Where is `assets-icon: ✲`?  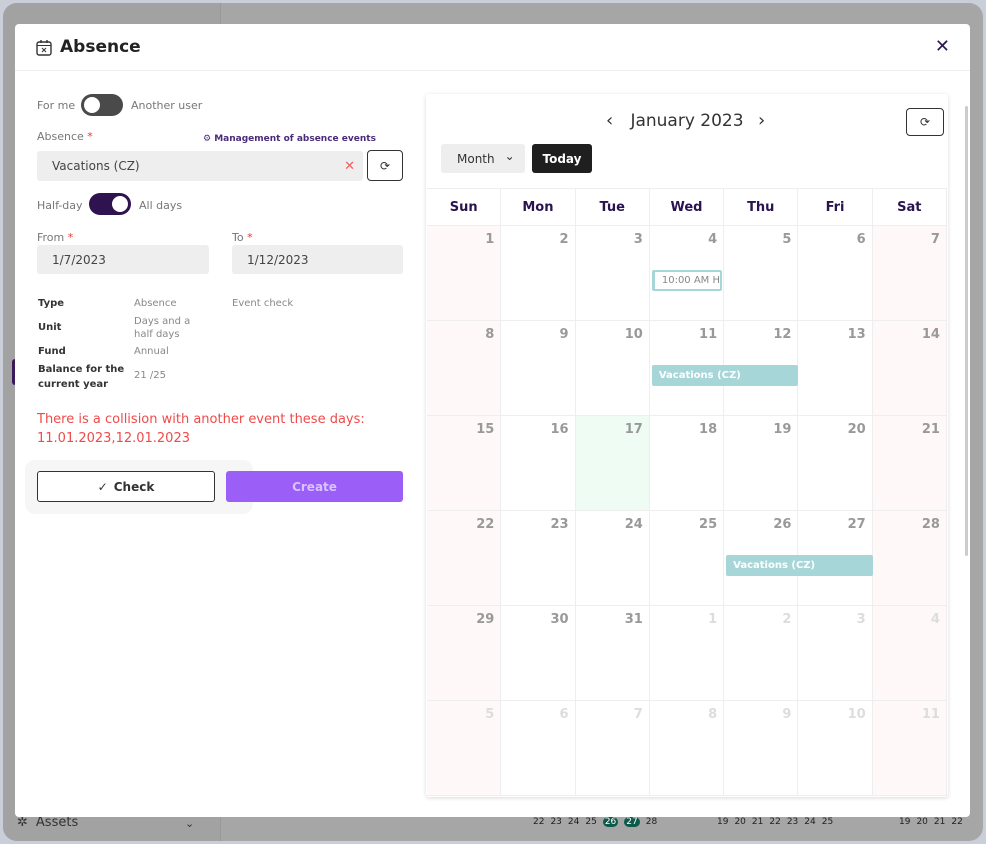
assets-icon: ✲ is located at coordinates (22, 822).